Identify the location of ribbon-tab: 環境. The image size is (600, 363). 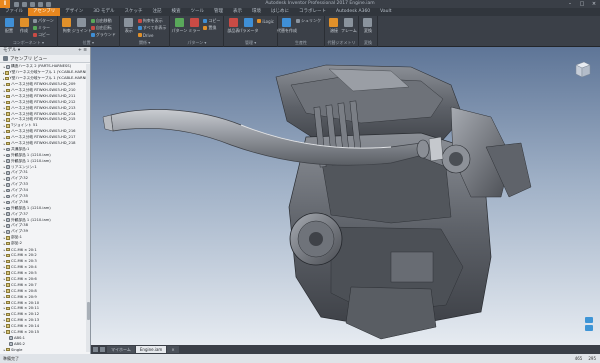
(256, 12).